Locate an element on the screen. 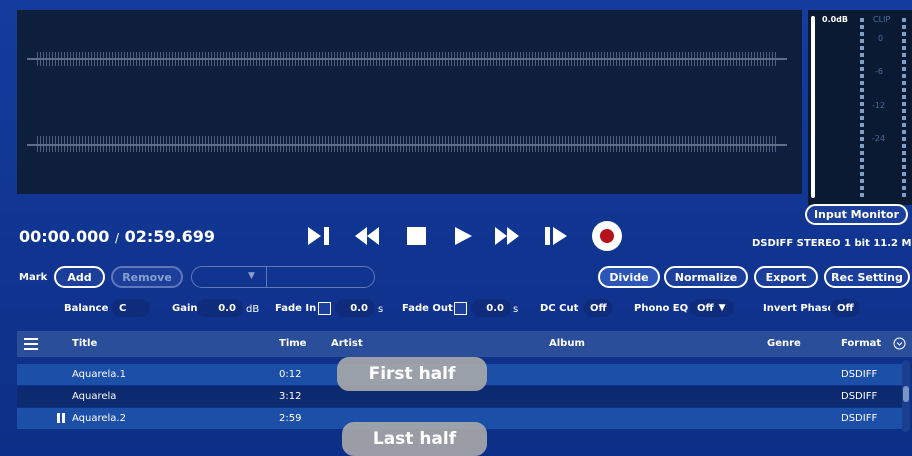 This screenshot has height=456, width=912. input-monitor-button: Input Monitor is located at coordinates (856, 214).